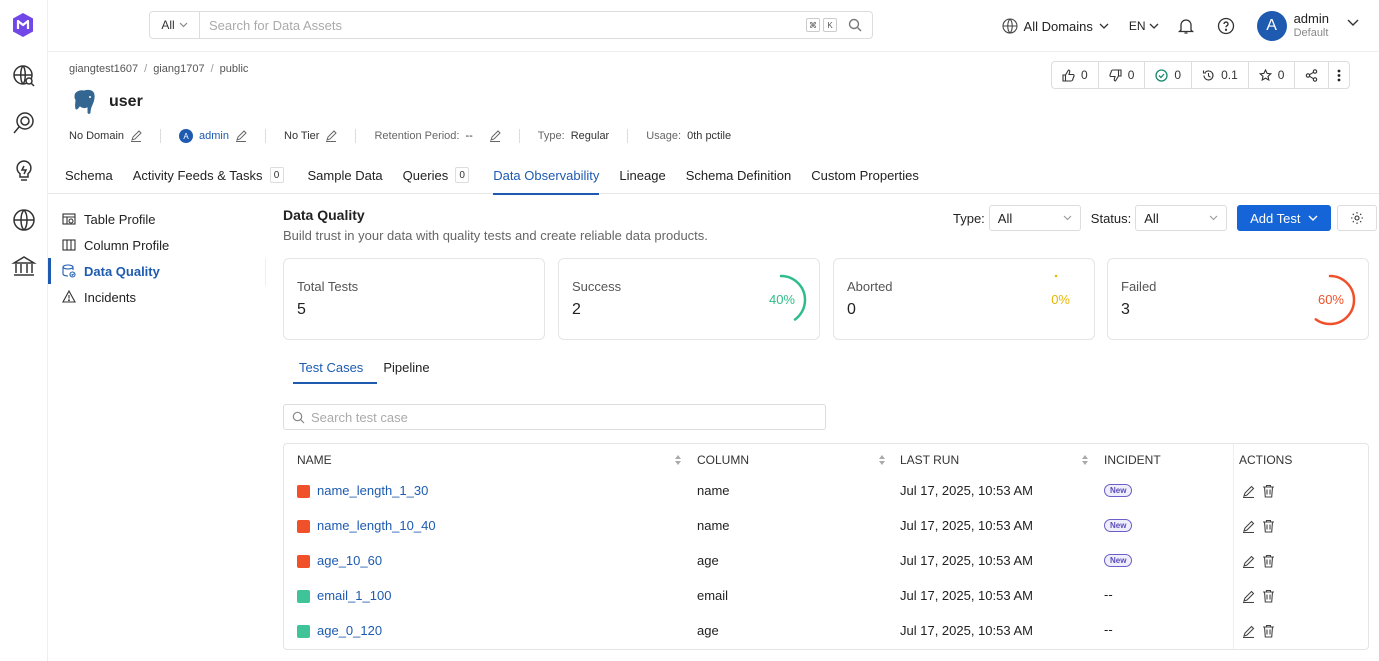 The width and height of the screenshot is (1379, 661). Describe the element at coordinates (214, 136) in the screenshot. I see `owner-link: admin` at that location.